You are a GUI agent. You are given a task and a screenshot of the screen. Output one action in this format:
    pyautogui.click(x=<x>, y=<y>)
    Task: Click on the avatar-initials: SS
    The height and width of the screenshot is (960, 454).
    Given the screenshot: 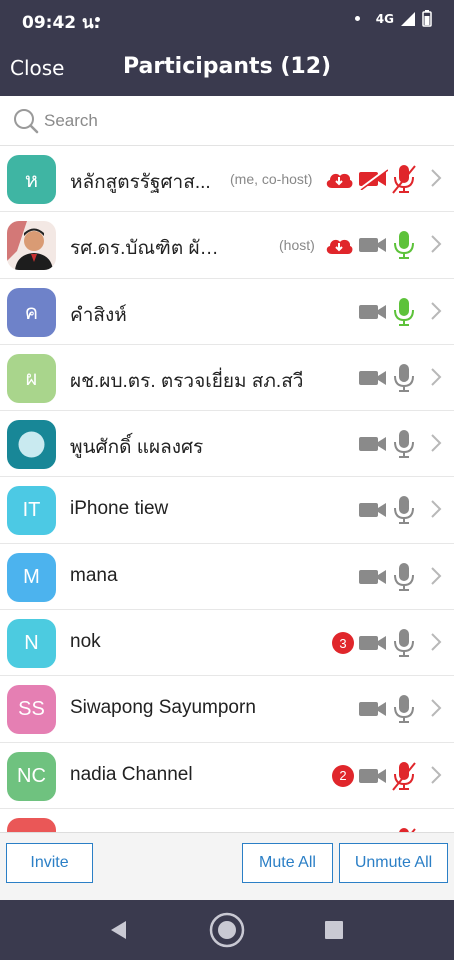 What is the action you would take?
    pyautogui.click(x=31, y=709)
    